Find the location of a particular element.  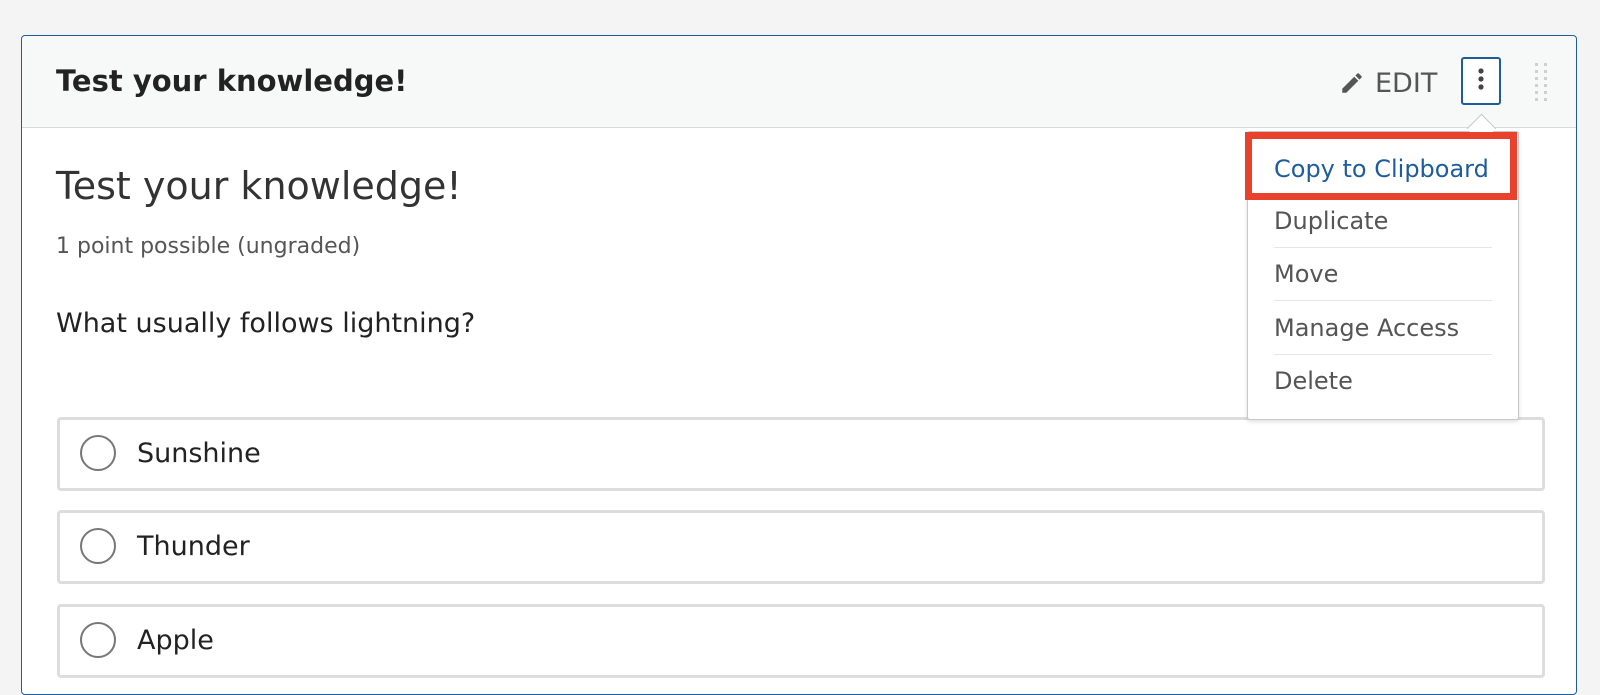

menu-item-delete: Delete is located at coordinates (1383, 381).